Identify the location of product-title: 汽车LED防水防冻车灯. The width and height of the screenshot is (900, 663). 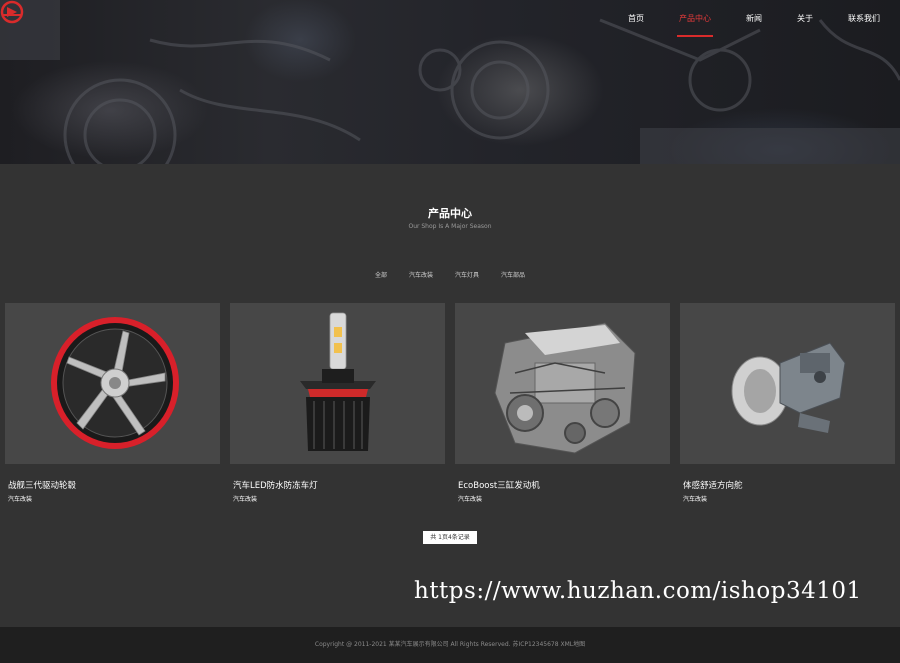
(337, 485).